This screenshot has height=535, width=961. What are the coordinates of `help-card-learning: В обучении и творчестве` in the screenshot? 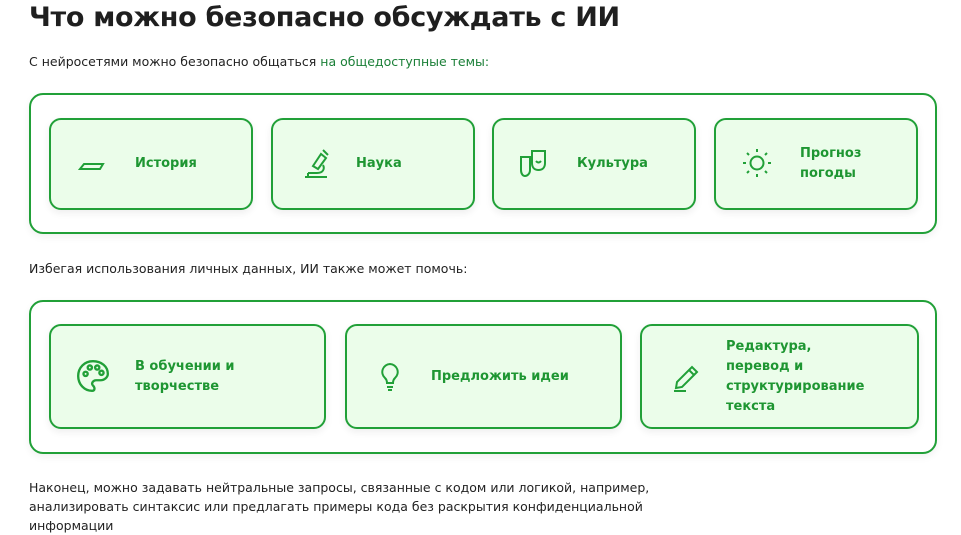 It's located at (187, 376).